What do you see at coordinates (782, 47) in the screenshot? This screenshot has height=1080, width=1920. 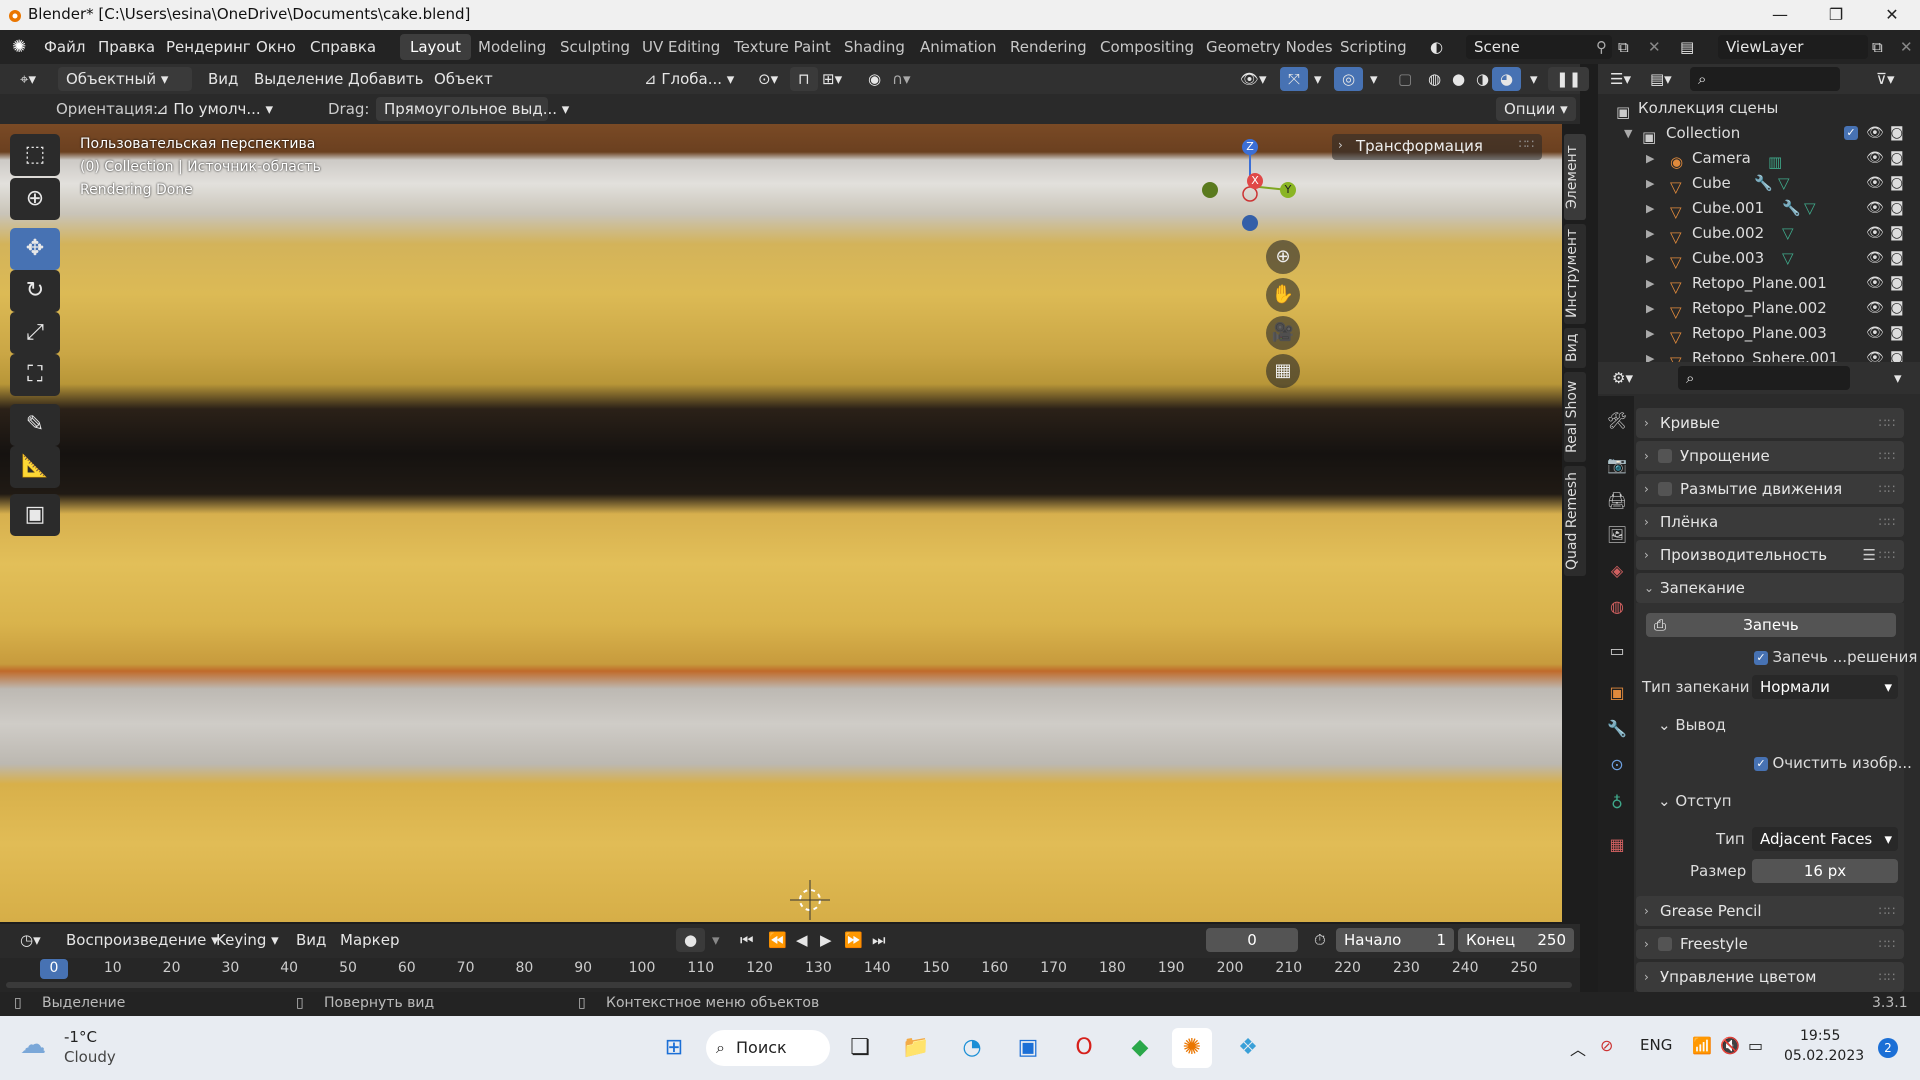 I see `tab-texture-paint: Texture Paint` at bounding box center [782, 47].